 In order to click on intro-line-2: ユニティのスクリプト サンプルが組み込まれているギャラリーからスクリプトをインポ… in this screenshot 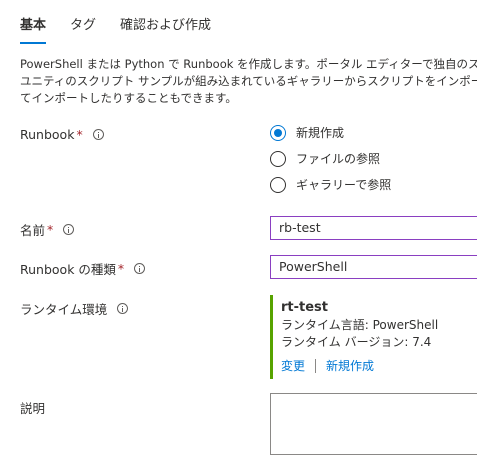, I will do `click(248, 81)`.